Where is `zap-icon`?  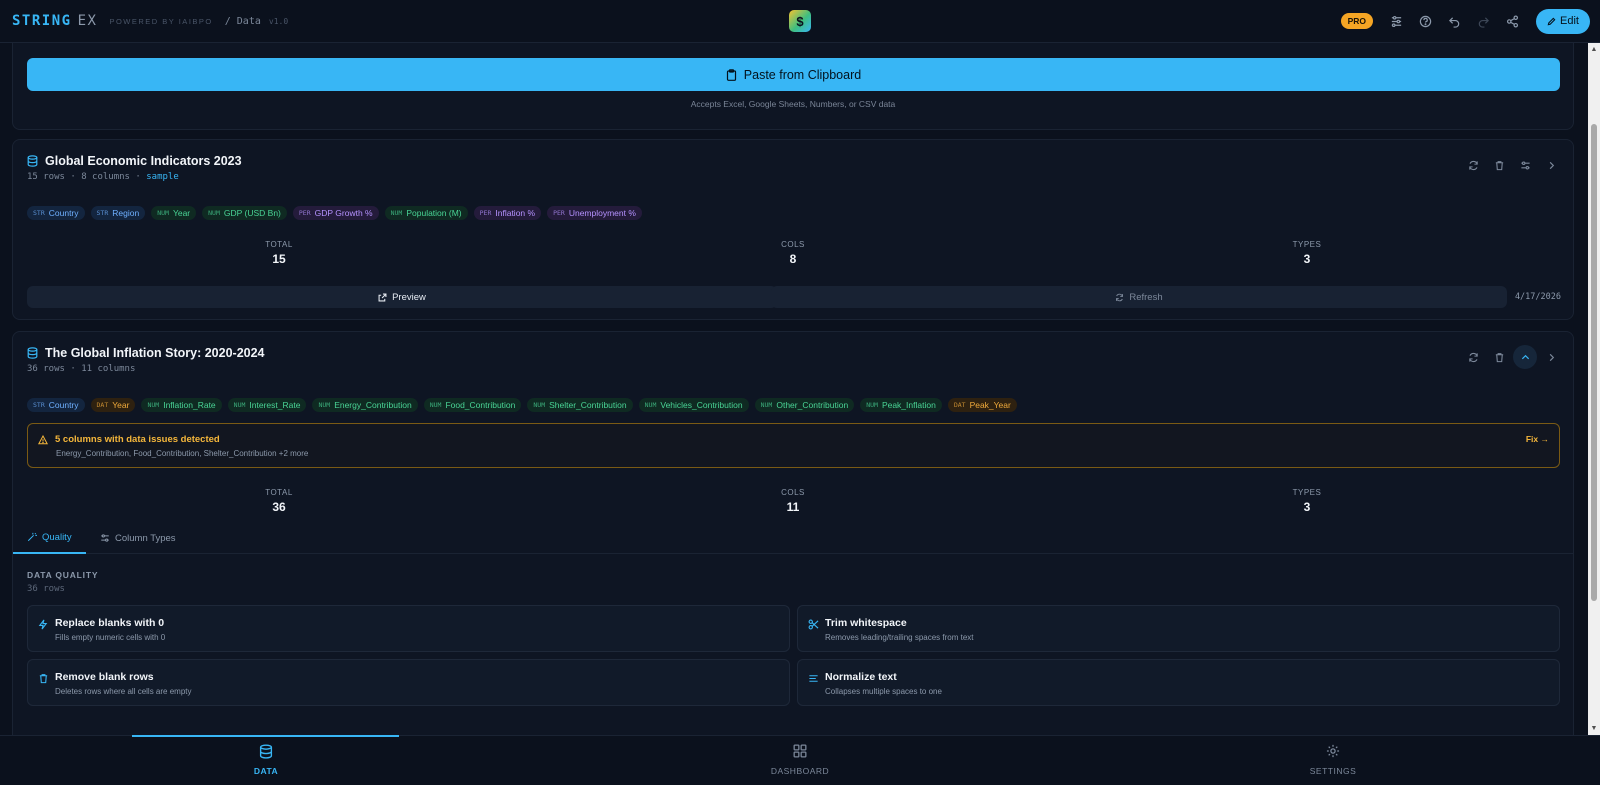
zap-icon is located at coordinates (43, 626).